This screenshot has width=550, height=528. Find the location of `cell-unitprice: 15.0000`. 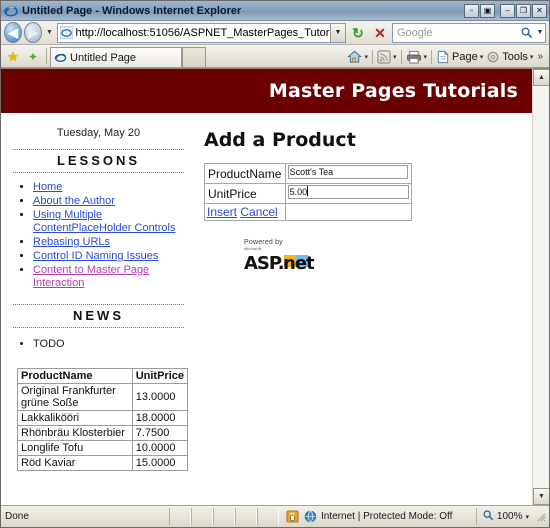

cell-unitprice: 15.0000 is located at coordinates (160, 463).